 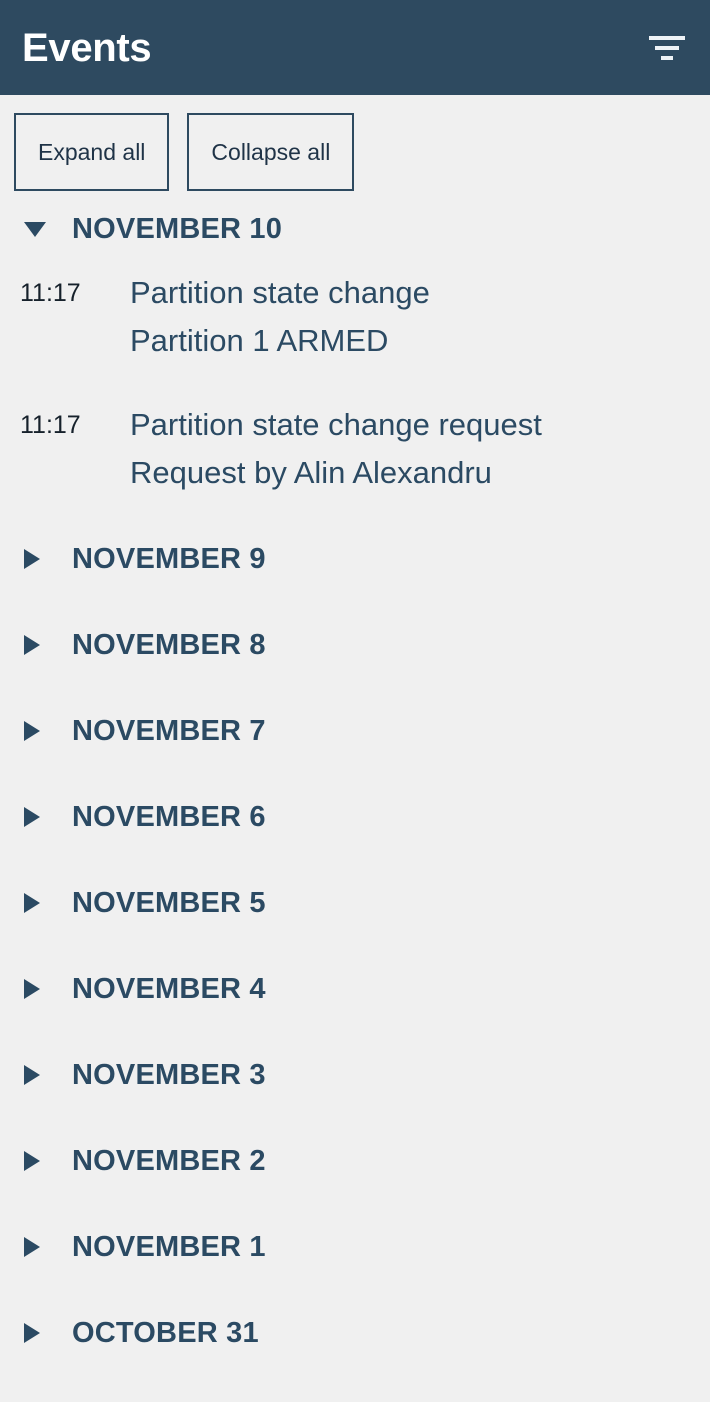 What do you see at coordinates (177, 228) in the screenshot?
I see `group-date-label: NOVEMBER 10` at bounding box center [177, 228].